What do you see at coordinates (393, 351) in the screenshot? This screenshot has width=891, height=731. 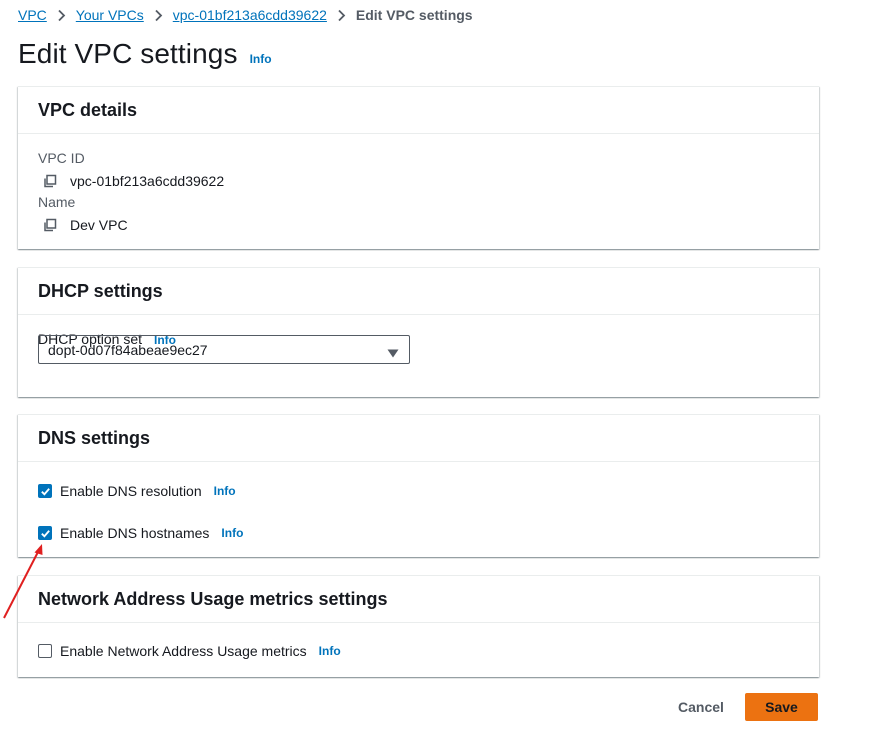 I see `caret-down-icon` at bounding box center [393, 351].